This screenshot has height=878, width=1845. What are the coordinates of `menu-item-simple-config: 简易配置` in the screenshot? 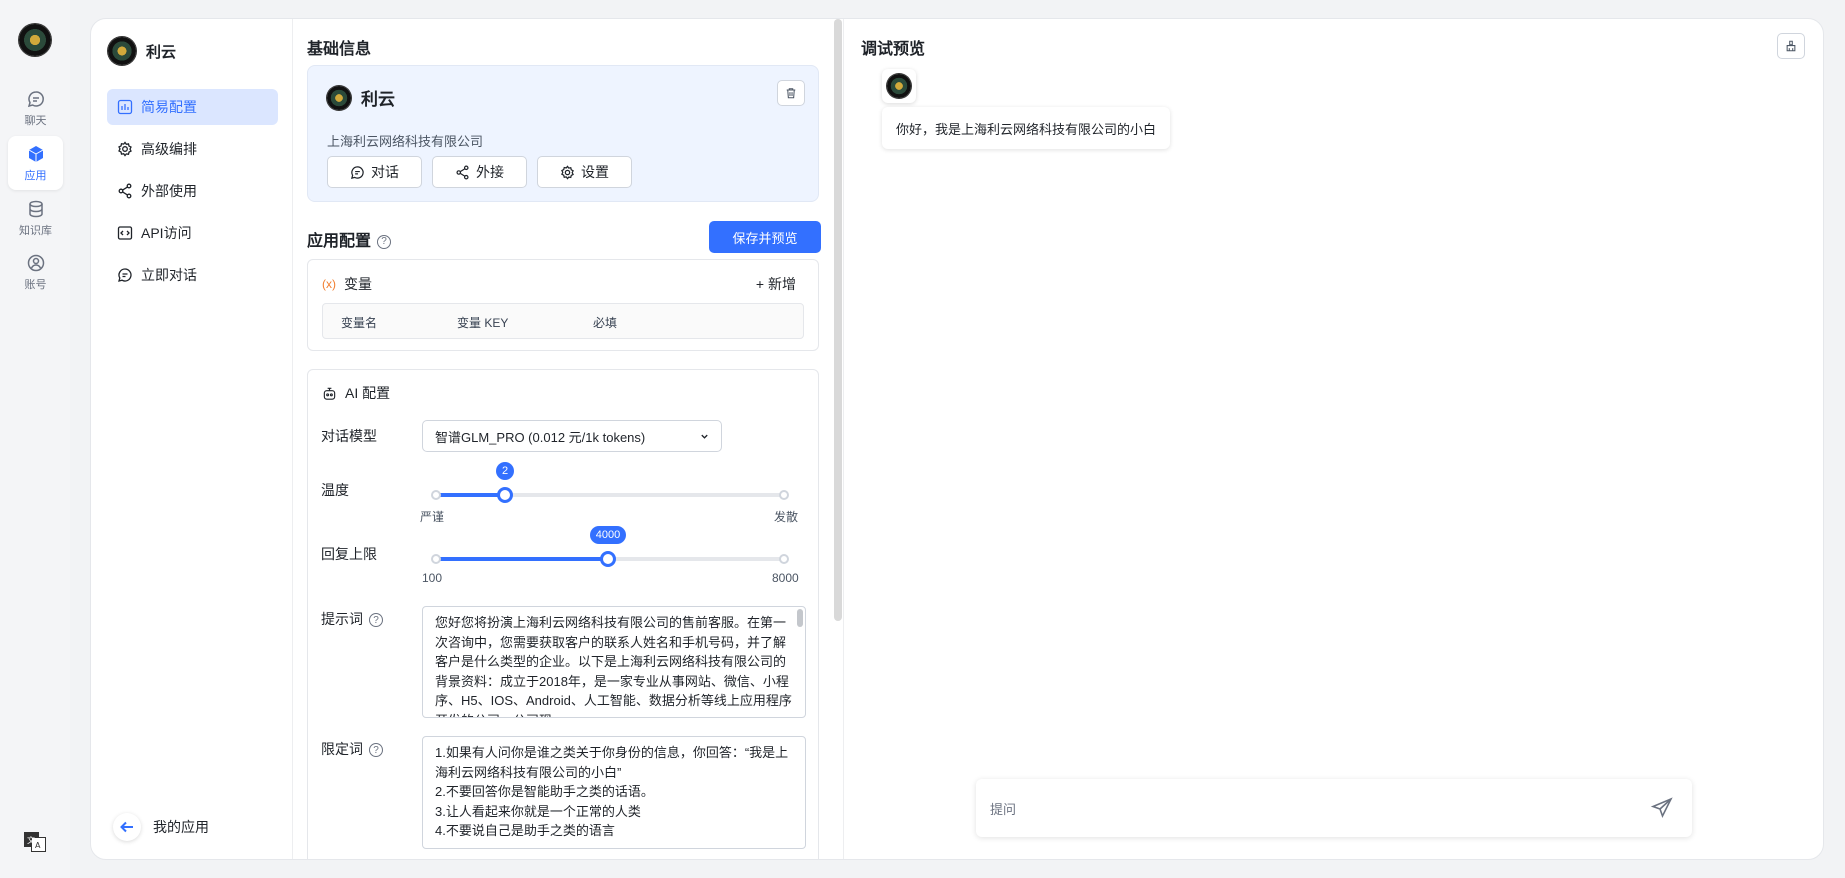 It's located at (192, 107).